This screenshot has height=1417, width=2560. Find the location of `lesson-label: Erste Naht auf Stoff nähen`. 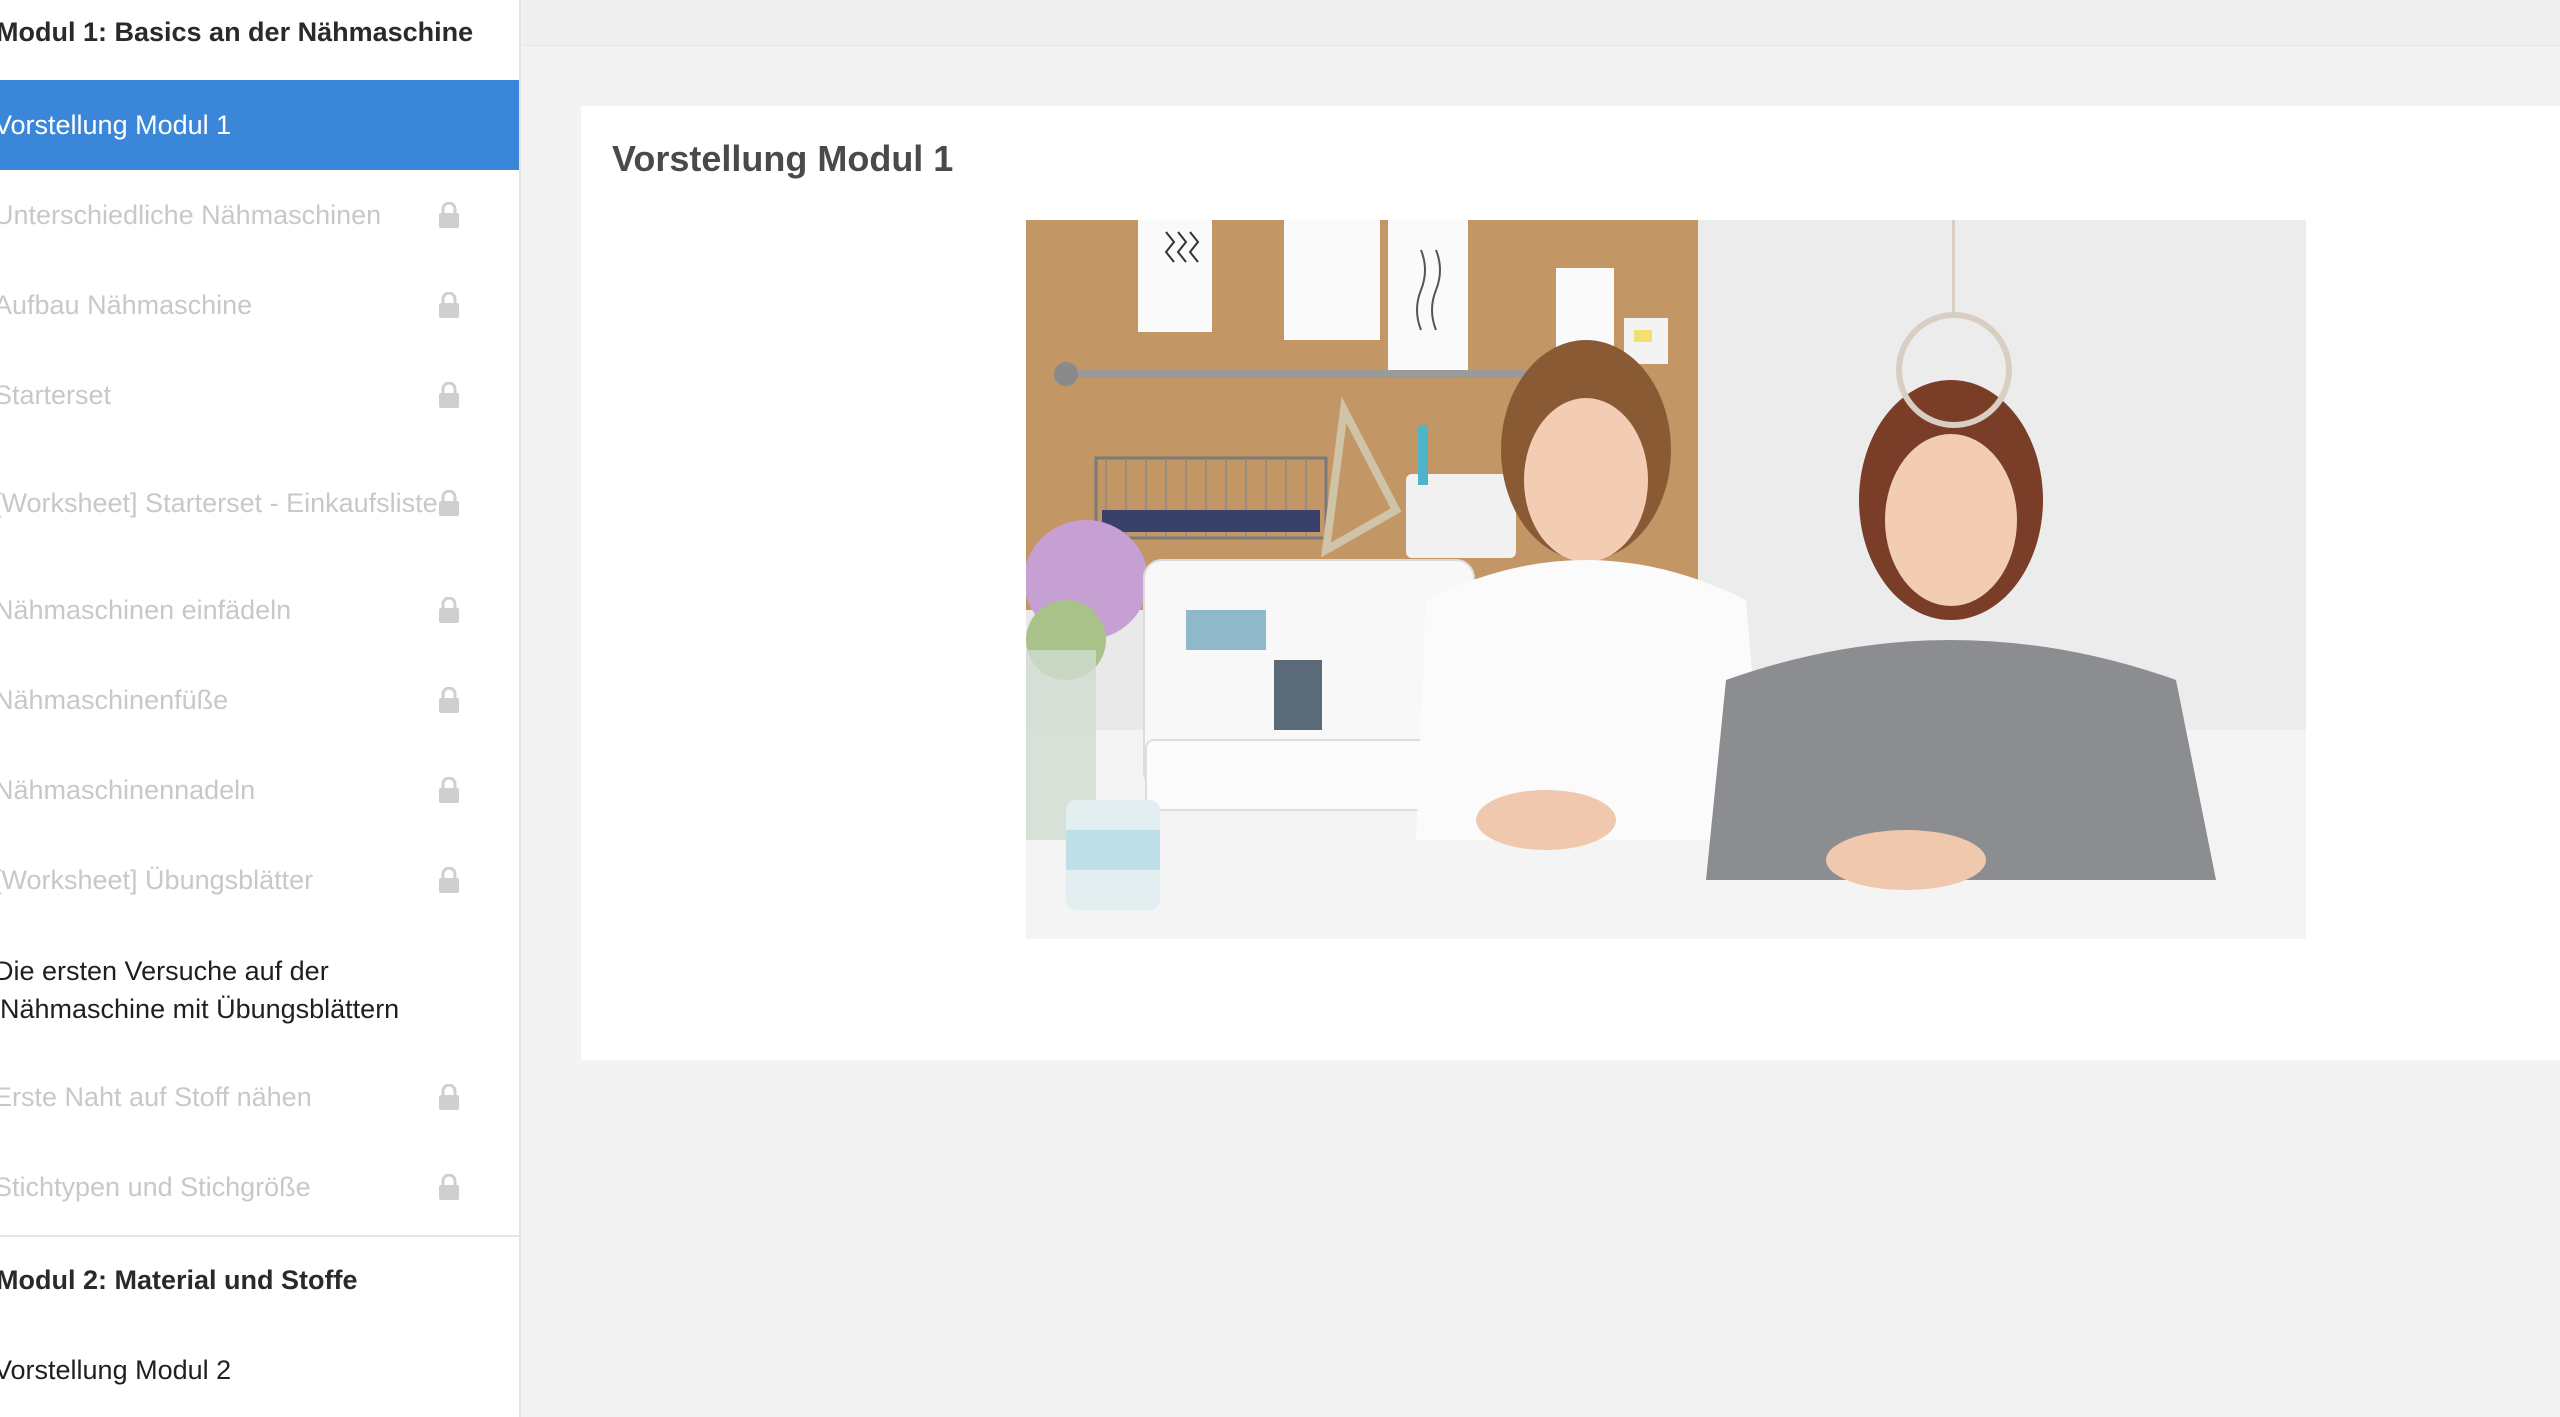

lesson-label: Erste Naht auf Stoff nähen is located at coordinates (156, 1097).